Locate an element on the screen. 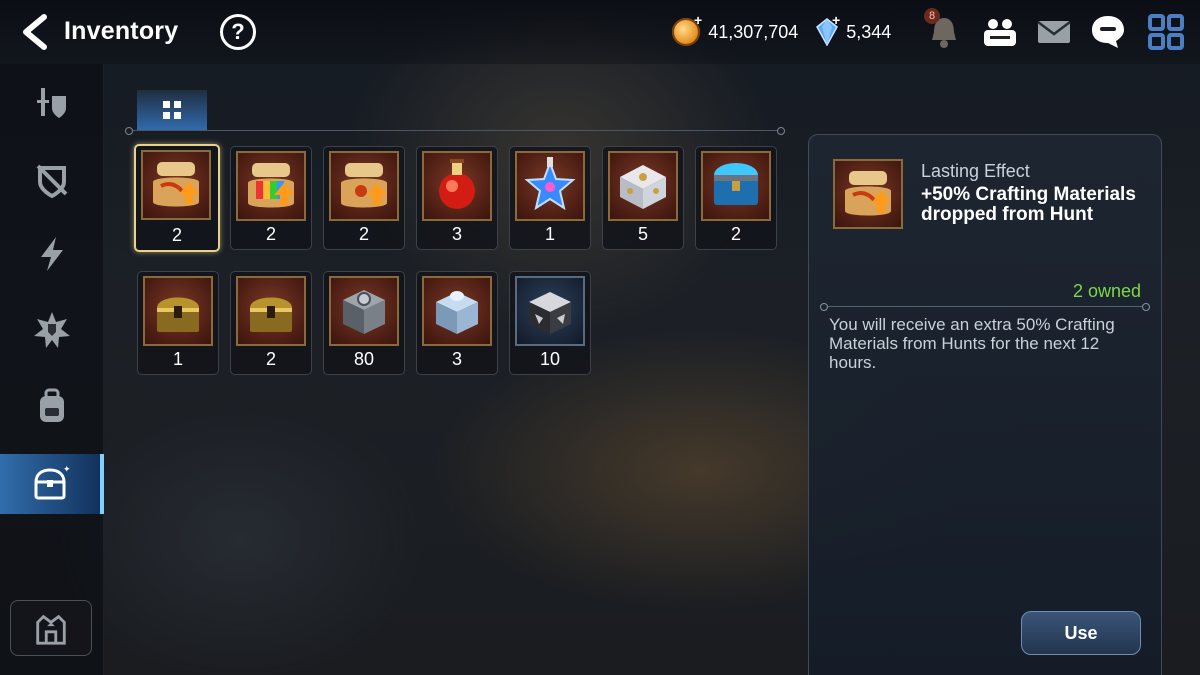  castle-home-button is located at coordinates (51, 628).